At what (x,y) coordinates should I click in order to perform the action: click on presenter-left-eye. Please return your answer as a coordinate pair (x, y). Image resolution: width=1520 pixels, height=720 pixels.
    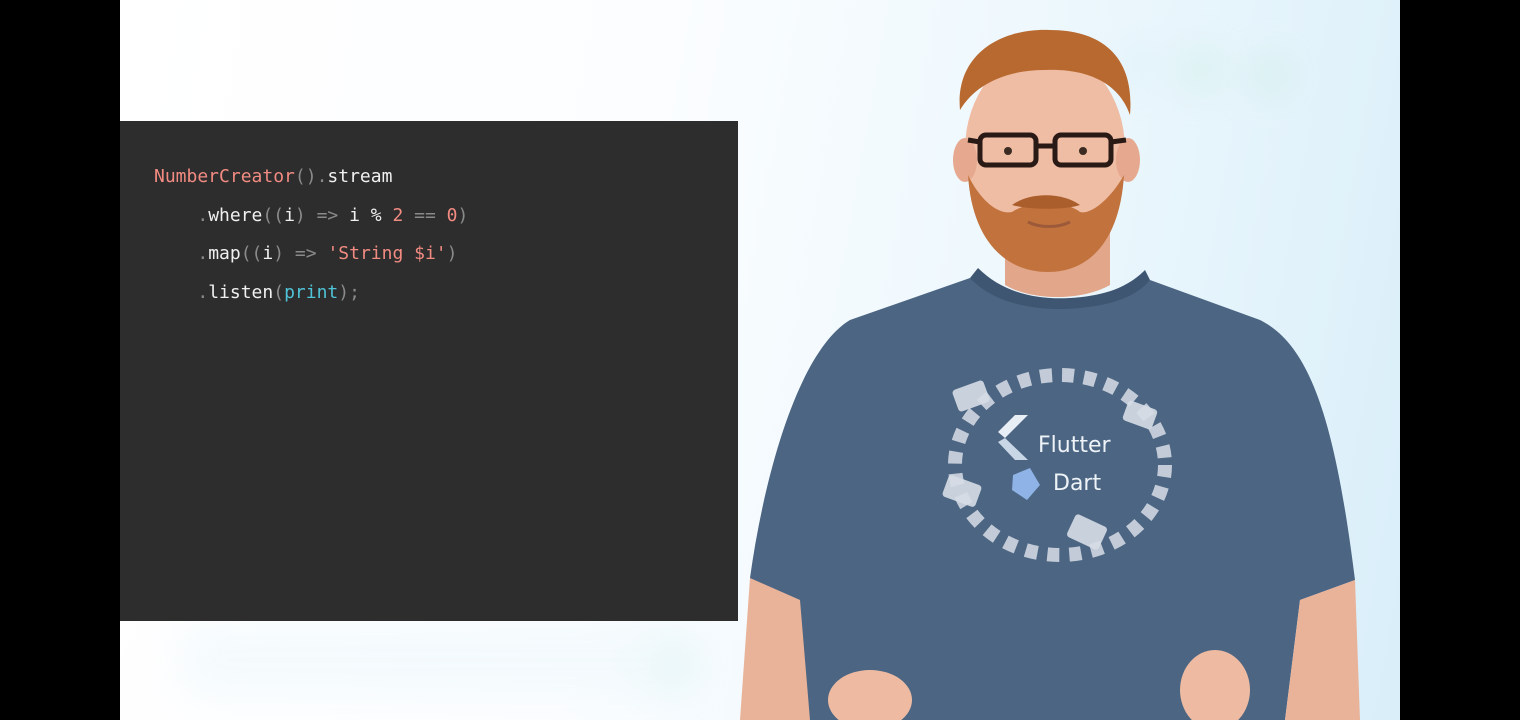
    Looking at the image, I should click on (1008, 151).